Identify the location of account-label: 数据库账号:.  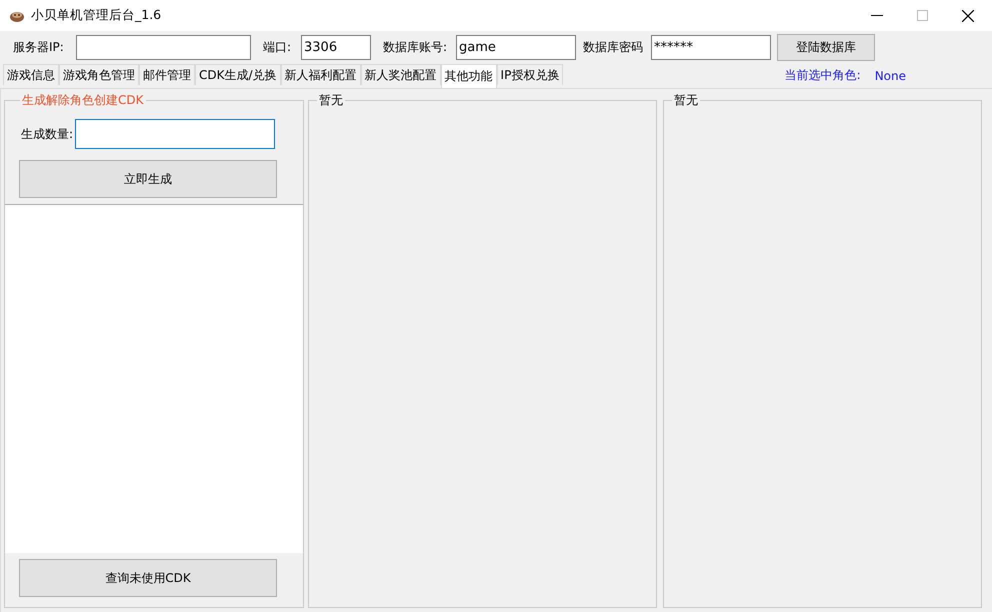
(415, 47).